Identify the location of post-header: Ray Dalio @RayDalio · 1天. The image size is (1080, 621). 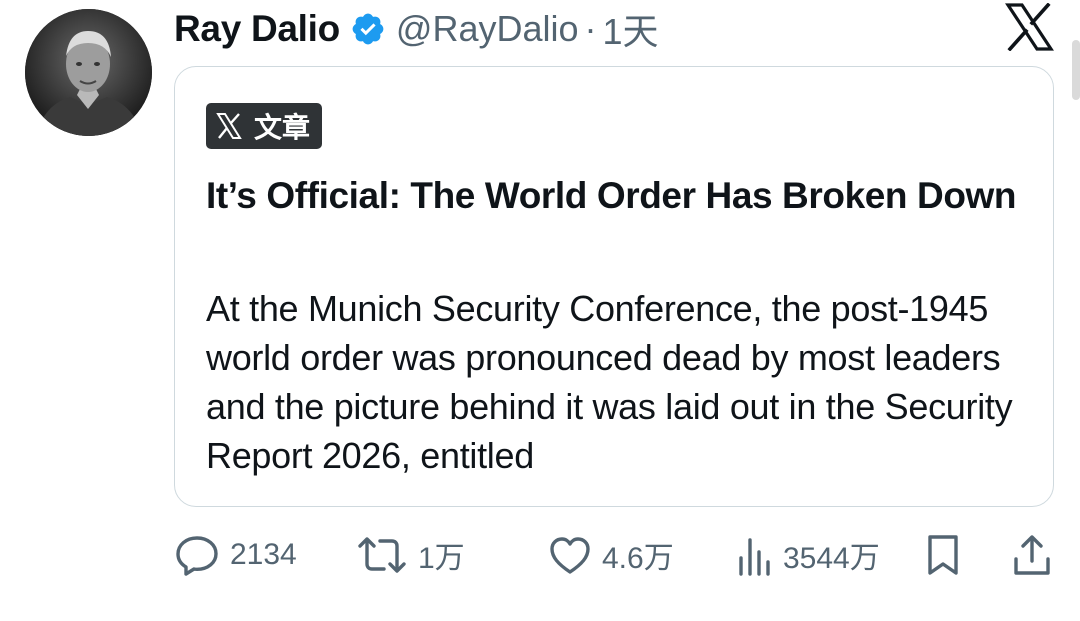
(416, 29).